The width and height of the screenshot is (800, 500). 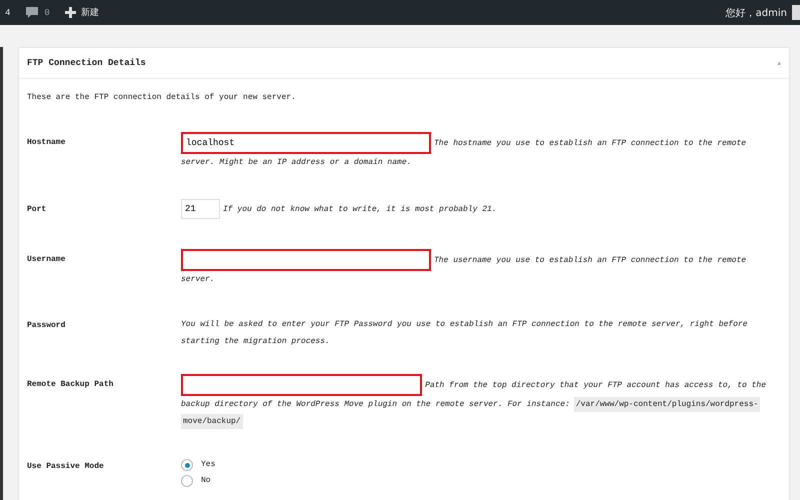 I want to click on radio-label: Yes, so click(x=208, y=465).